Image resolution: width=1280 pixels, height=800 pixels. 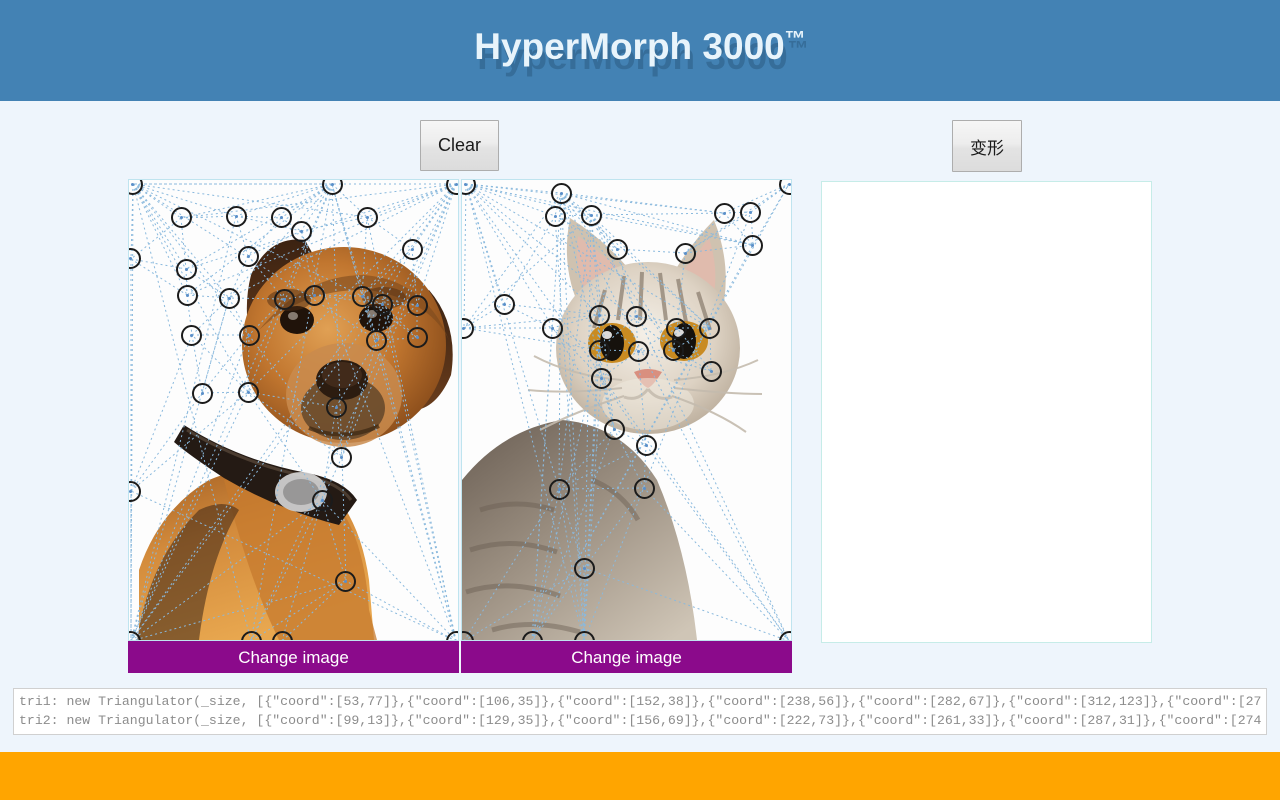 I want to click on app-header: HyperMorph 3000™, so click(x=640, y=50).